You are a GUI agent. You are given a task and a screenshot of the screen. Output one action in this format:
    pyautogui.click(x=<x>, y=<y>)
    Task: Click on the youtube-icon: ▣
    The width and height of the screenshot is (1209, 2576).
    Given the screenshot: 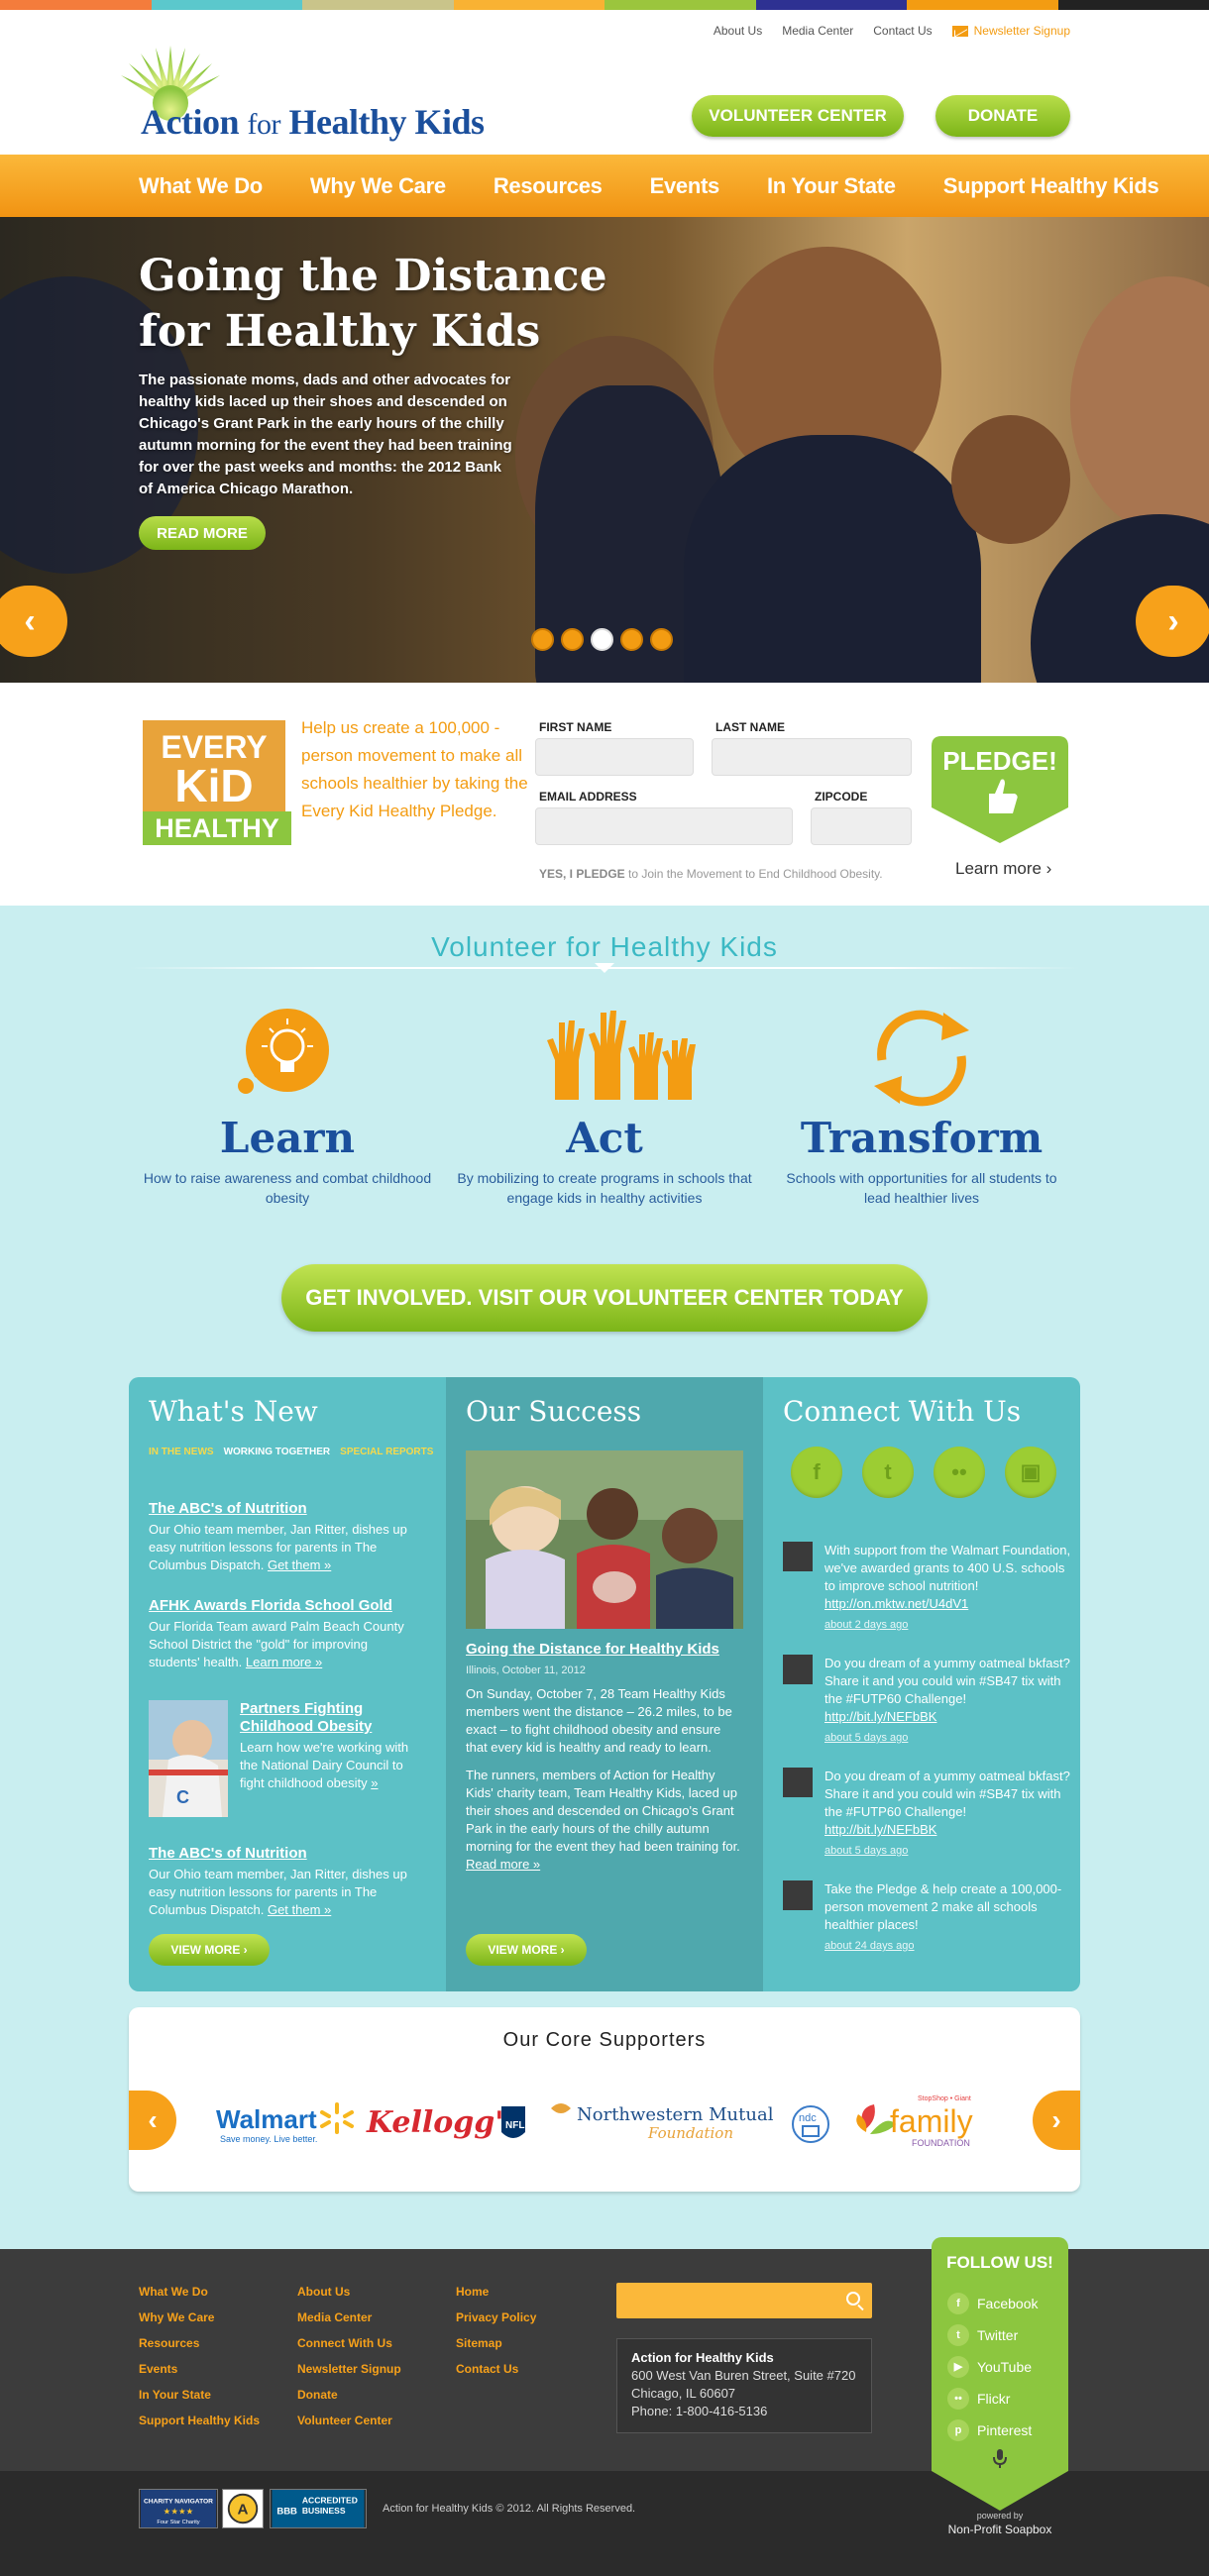 What is the action you would take?
    pyautogui.click(x=1030, y=1473)
    